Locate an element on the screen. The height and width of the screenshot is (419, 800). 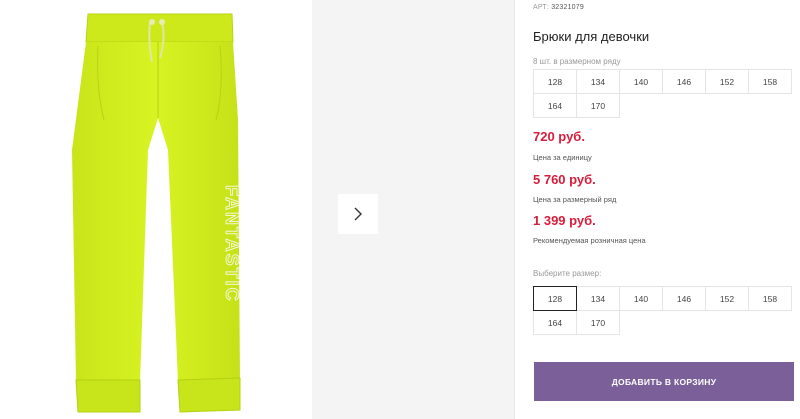
size-option: 140 is located at coordinates (641, 298).